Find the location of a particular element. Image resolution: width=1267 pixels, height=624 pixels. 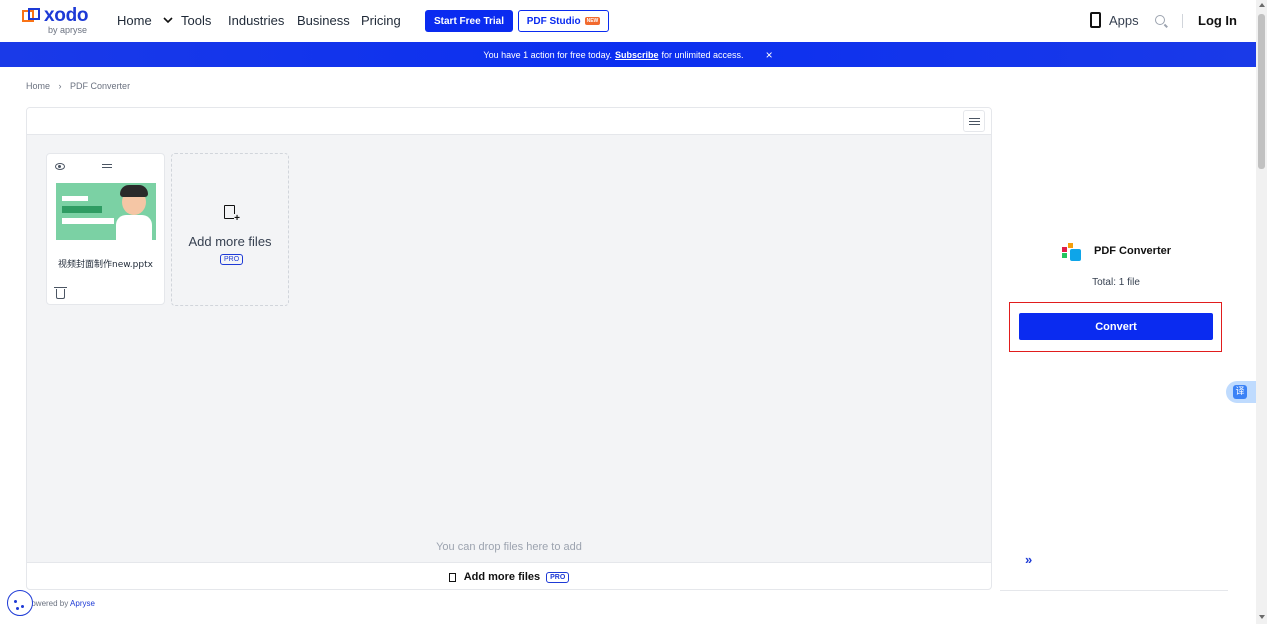

file-card: 视频封面制作new.pptx is located at coordinates (105, 229).